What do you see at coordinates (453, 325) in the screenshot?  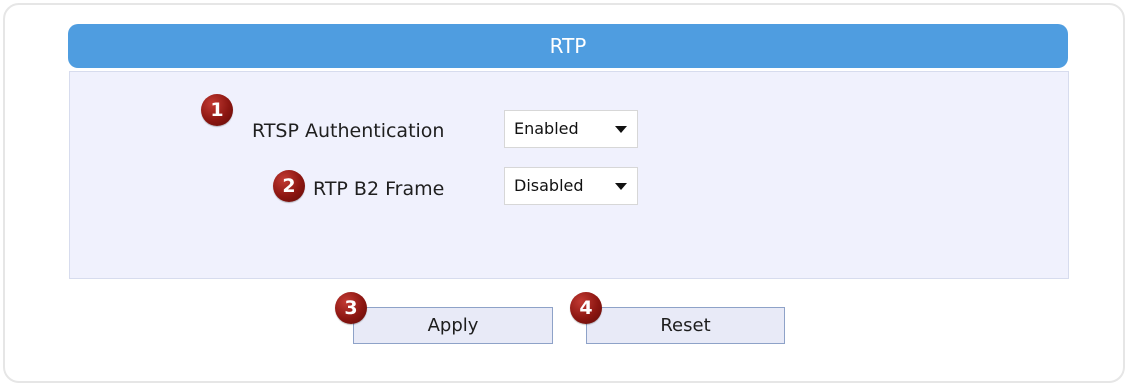 I see `apply-button: Apply` at bounding box center [453, 325].